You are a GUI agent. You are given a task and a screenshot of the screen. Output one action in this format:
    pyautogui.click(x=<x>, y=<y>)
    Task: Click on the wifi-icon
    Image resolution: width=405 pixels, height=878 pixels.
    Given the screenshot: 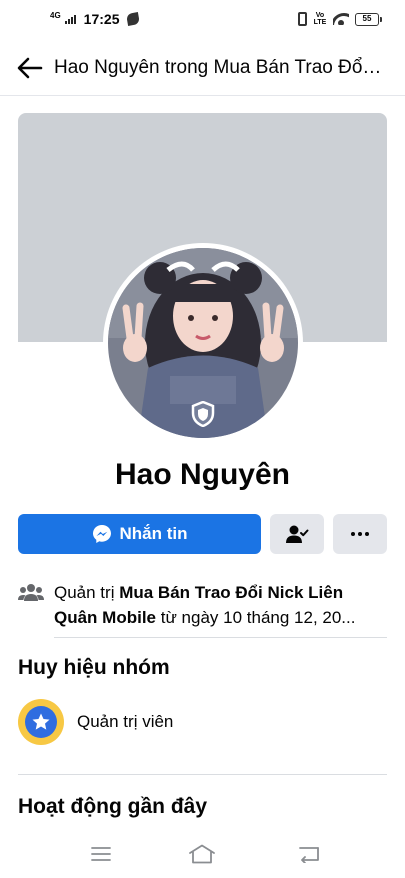 What is the action you would take?
    pyautogui.click(x=341, y=19)
    